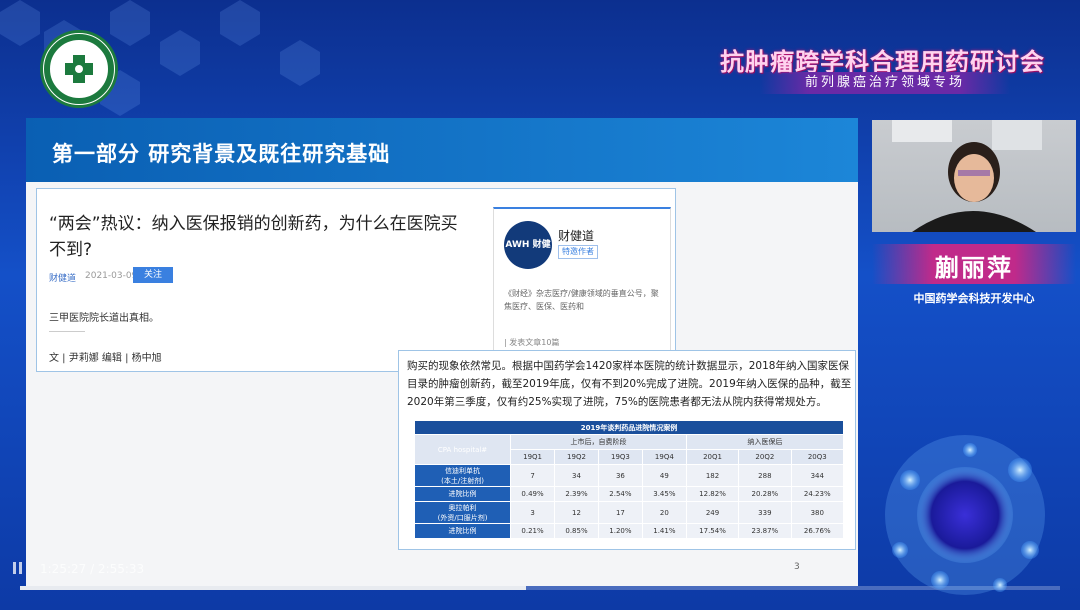 The image size is (1080, 610). What do you see at coordinates (765, 457) in the screenshot?
I see `table-quarter-header: 20Q2` at bounding box center [765, 457].